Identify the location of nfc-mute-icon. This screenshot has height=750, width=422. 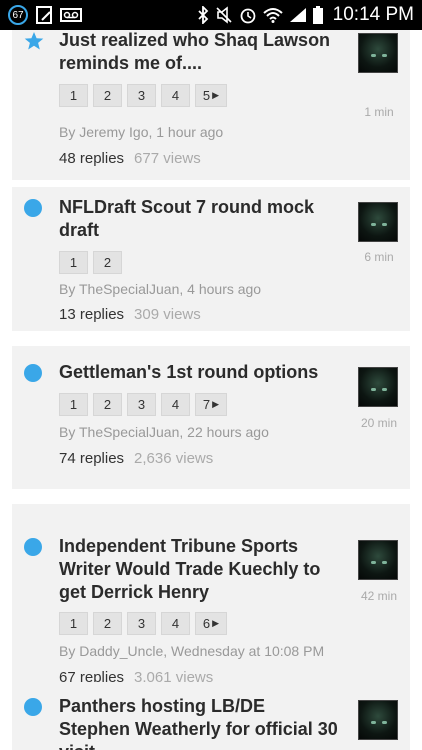
(224, 15).